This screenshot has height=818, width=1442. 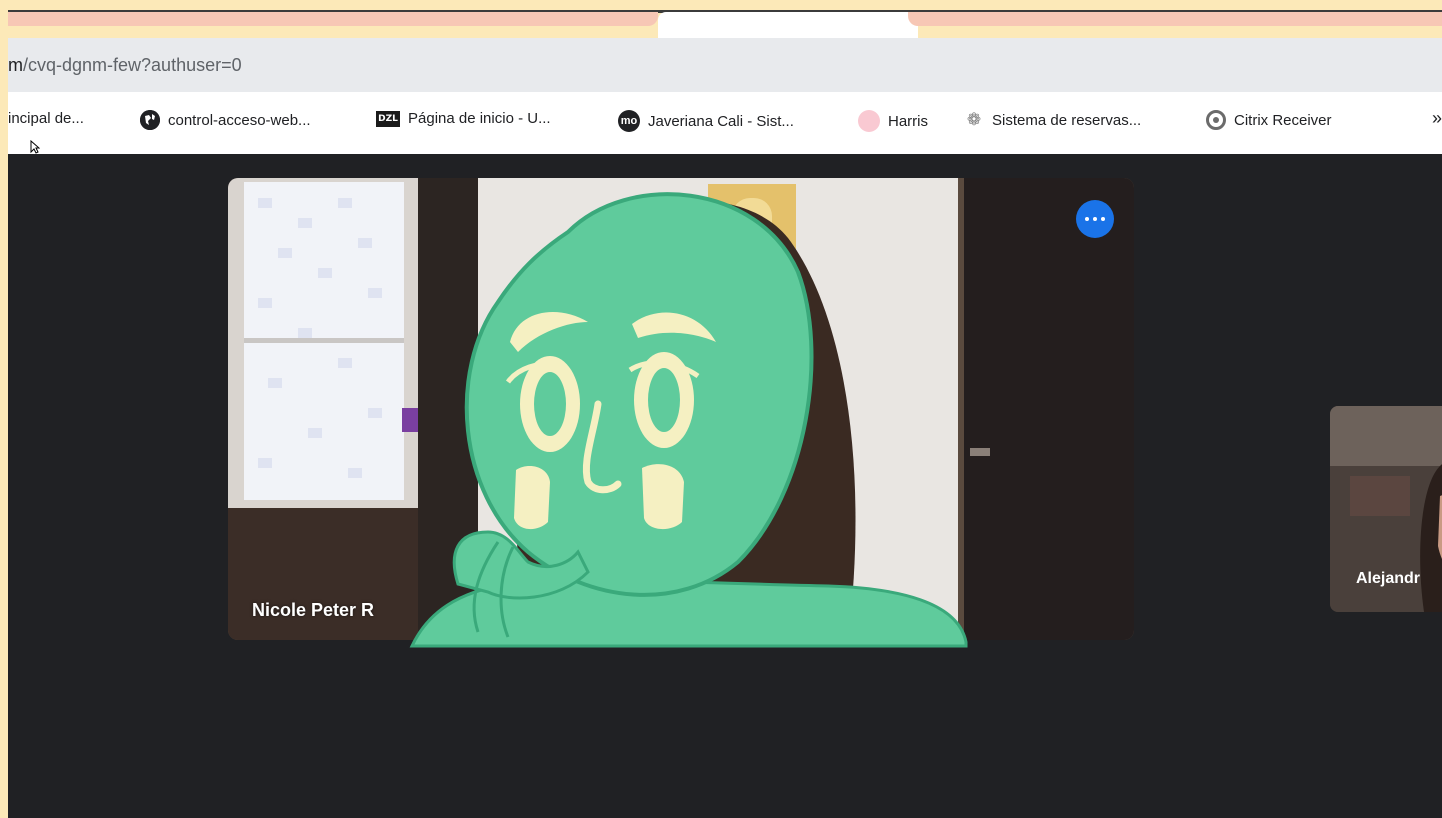 What do you see at coordinates (15, 65) in the screenshot?
I see `url-host: m` at bounding box center [15, 65].